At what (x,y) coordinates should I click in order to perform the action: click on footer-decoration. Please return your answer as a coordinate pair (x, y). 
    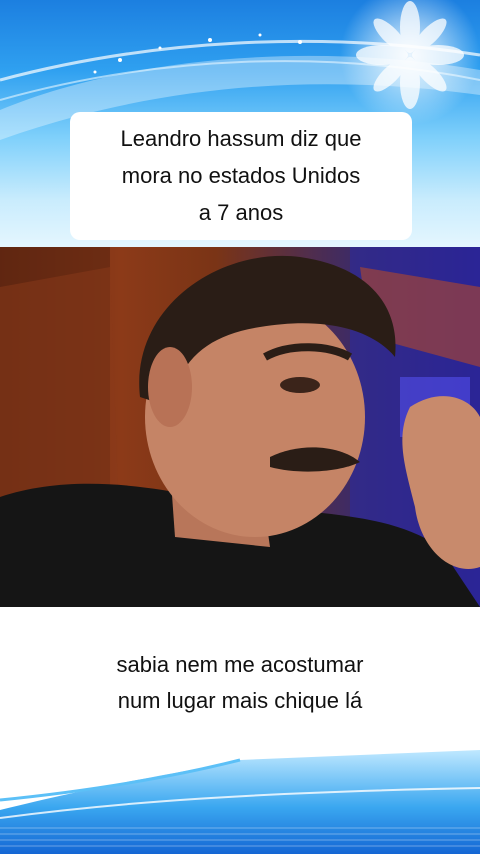
    Looking at the image, I should click on (240, 802).